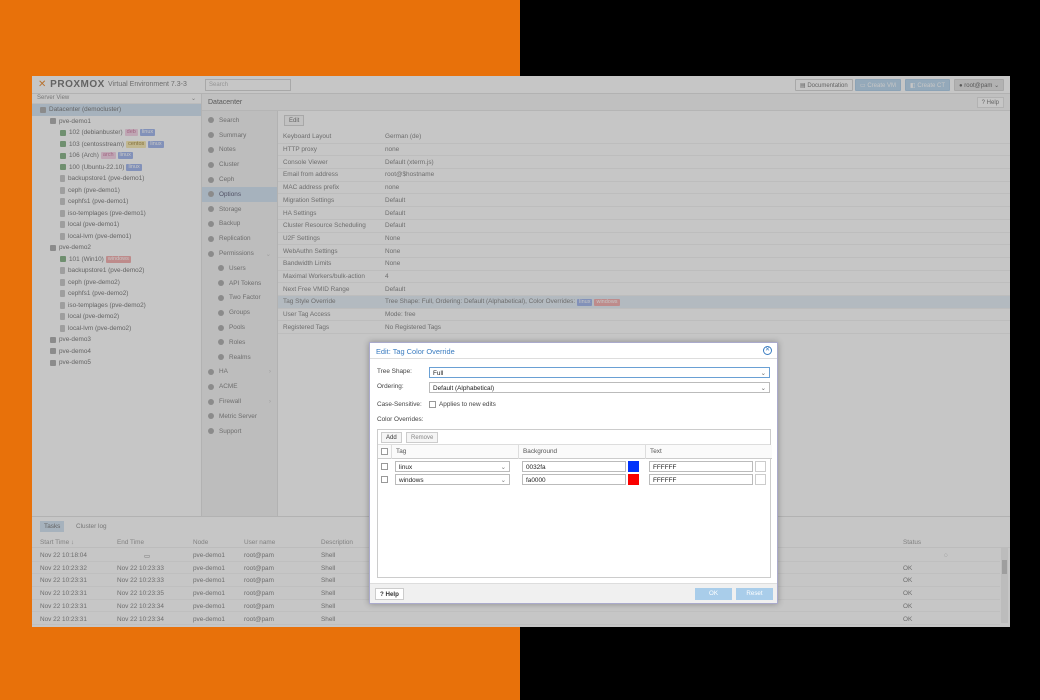 The width and height of the screenshot is (1040, 700). What do you see at coordinates (390, 386) in the screenshot?
I see `ordering-label: Ordering:` at bounding box center [390, 386].